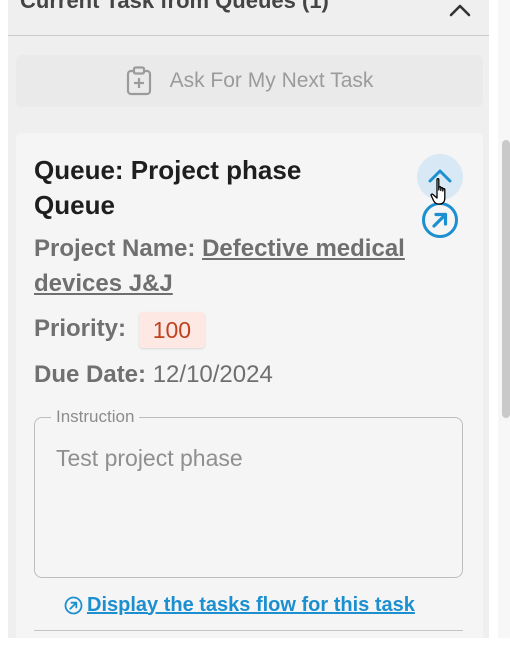 This screenshot has width=510, height=646. What do you see at coordinates (174, 6) in the screenshot?
I see `panel-title: Current Task from Queues (1)` at bounding box center [174, 6].